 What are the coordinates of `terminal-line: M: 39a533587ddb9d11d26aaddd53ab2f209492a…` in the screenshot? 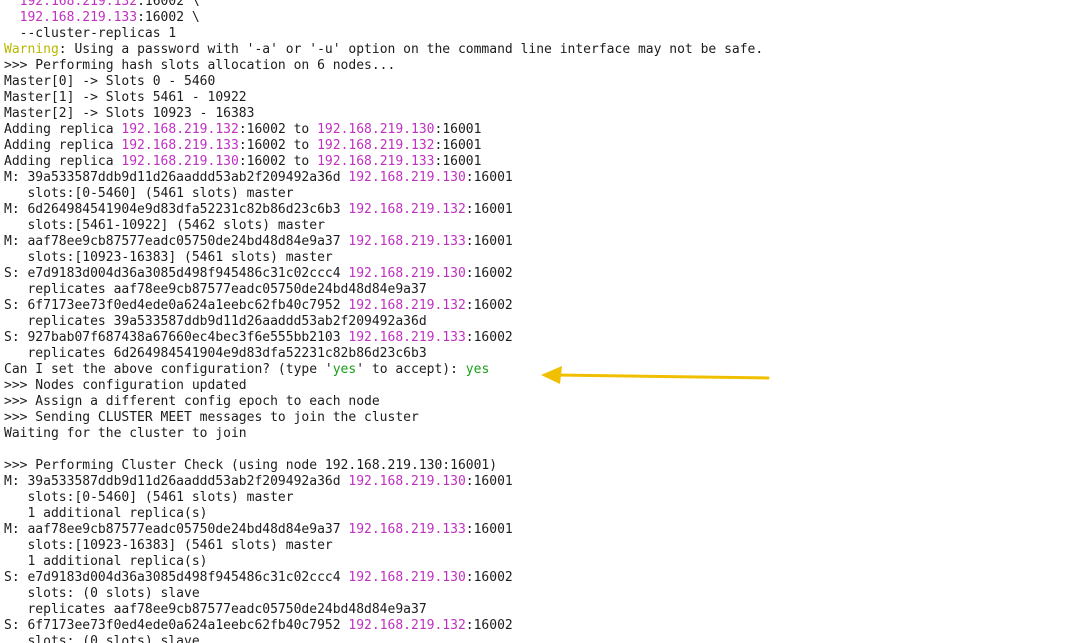 It's located at (383, 178).